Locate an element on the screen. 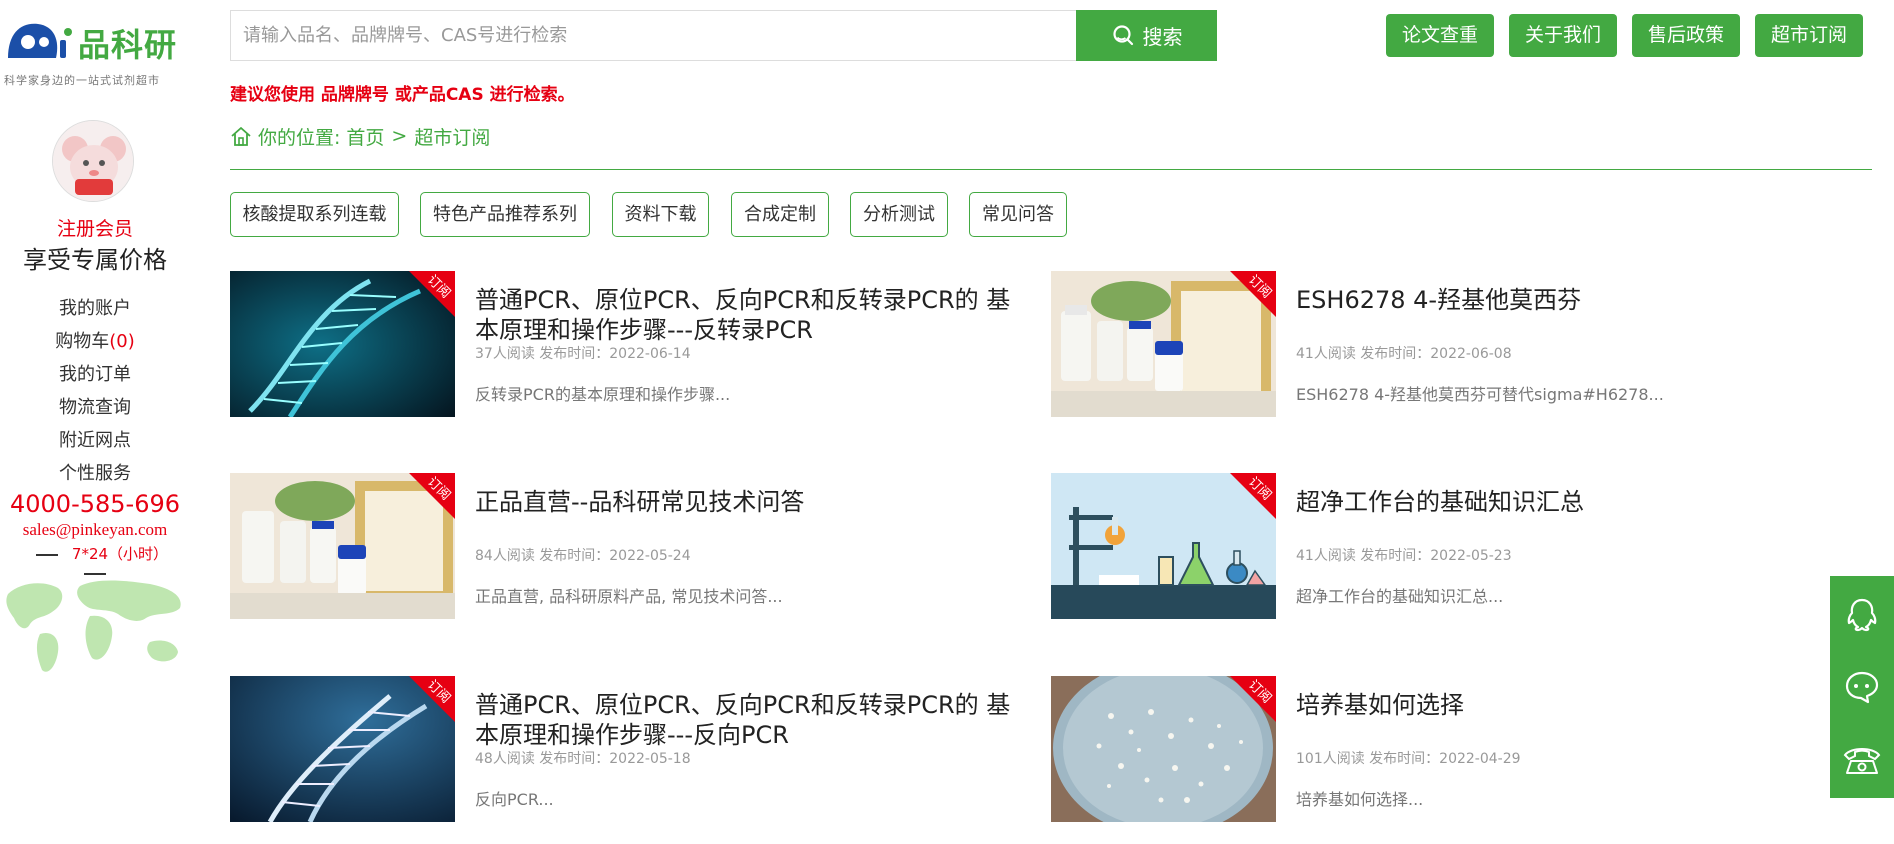  breadcrumb-home-link: 首页 is located at coordinates (365, 136).